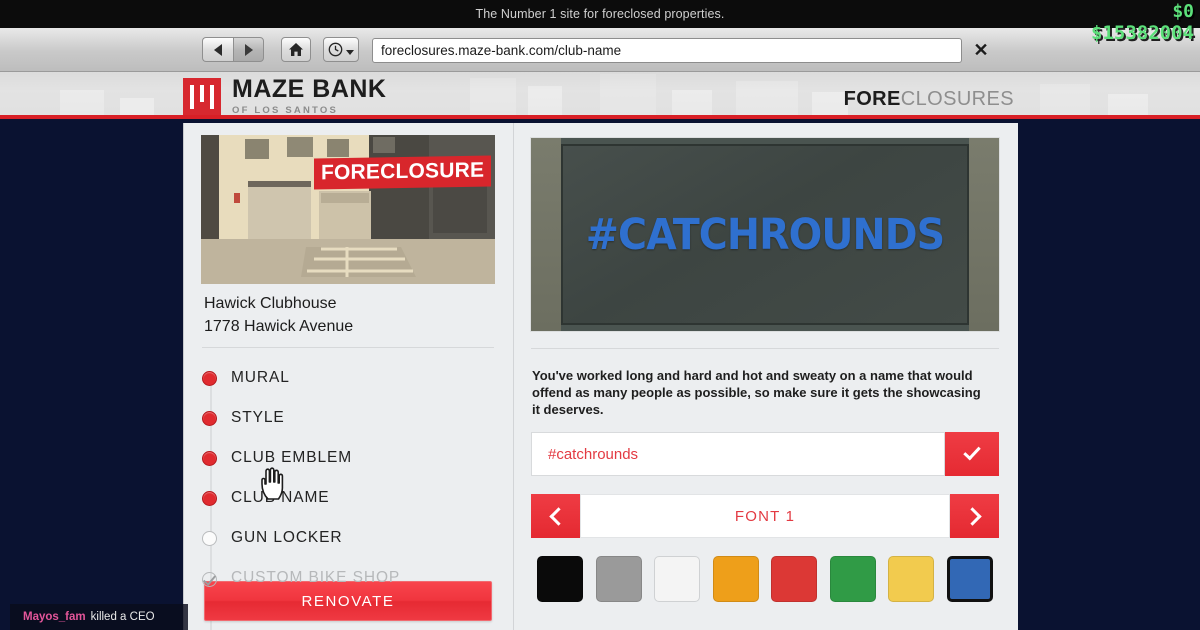 The image size is (1200, 630). What do you see at coordinates (260, 377) in the screenshot?
I see `option-label: MURAL` at bounding box center [260, 377].